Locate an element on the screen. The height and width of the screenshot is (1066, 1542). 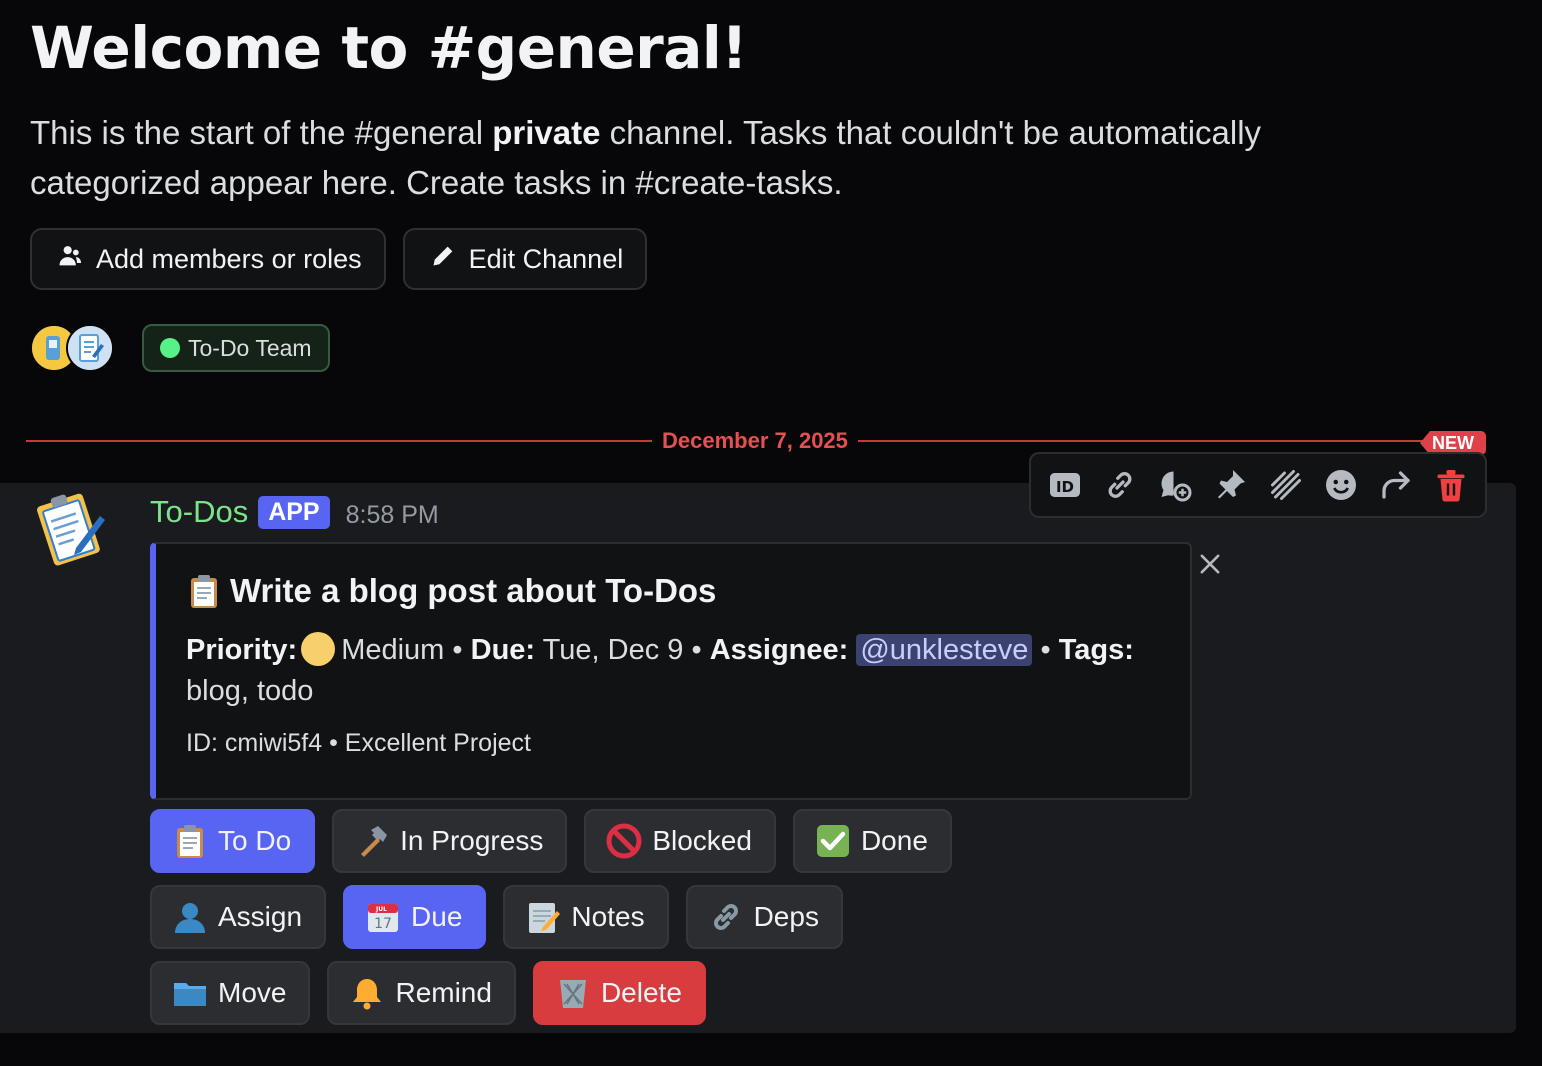
priority-medium-icon is located at coordinates (318, 649).